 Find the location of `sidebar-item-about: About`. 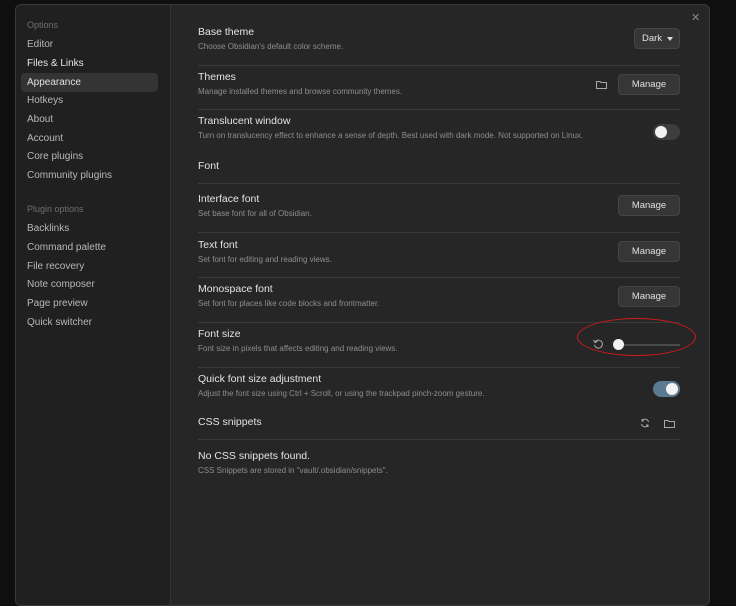

sidebar-item-about: About is located at coordinates (89, 119).